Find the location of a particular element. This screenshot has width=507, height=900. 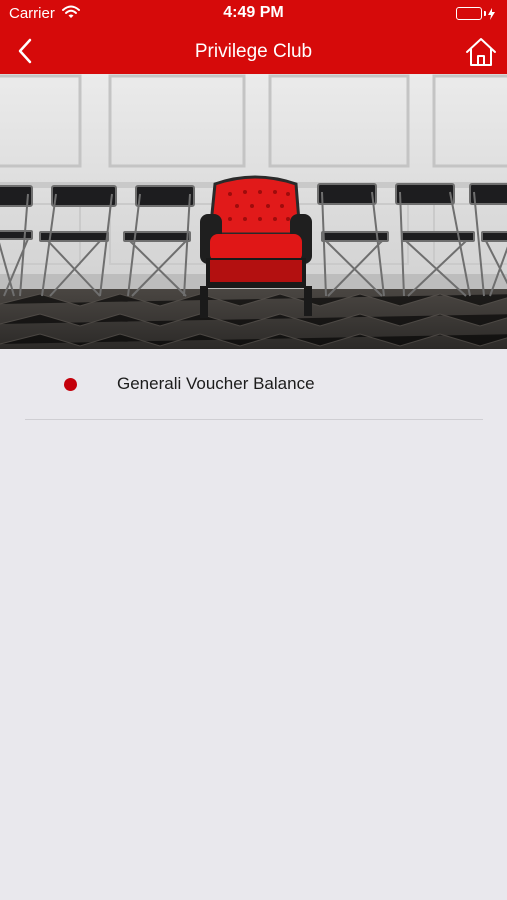

bullet-icon is located at coordinates (70, 384).